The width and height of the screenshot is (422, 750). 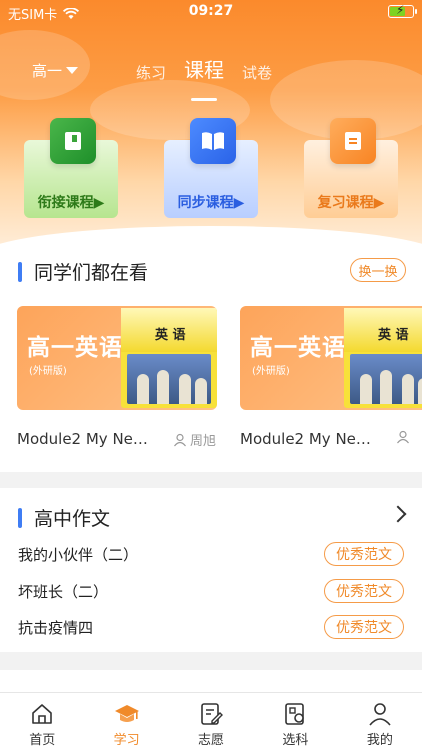 What do you see at coordinates (211, 740) in the screenshot?
I see `nav-volunteer-label: 志愿` at bounding box center [211, 740].